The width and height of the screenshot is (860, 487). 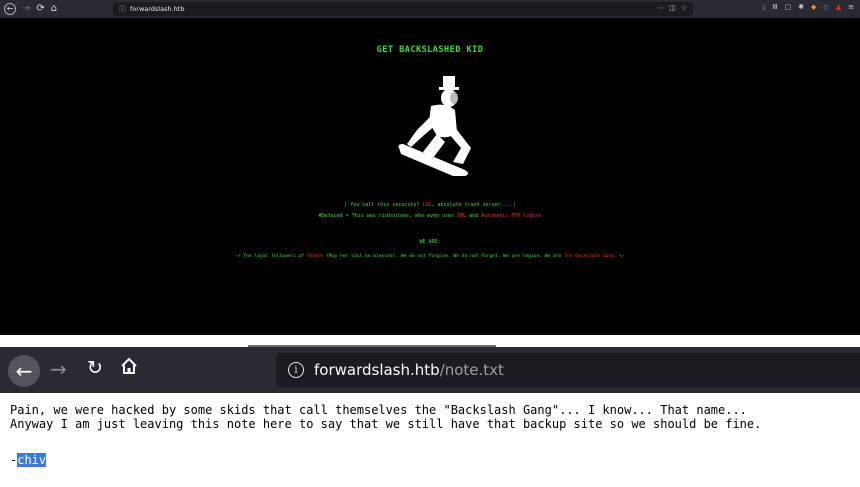 I want to click on url-actions: ⋯ ◫ ☆, so click(x=672, y=8).